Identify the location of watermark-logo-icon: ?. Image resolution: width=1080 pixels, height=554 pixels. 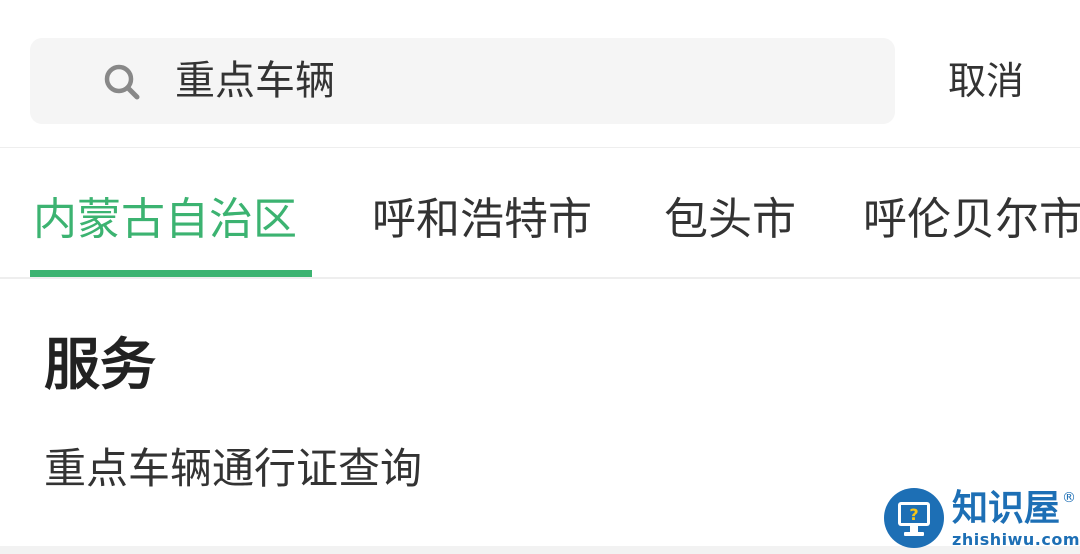
(914, 518).